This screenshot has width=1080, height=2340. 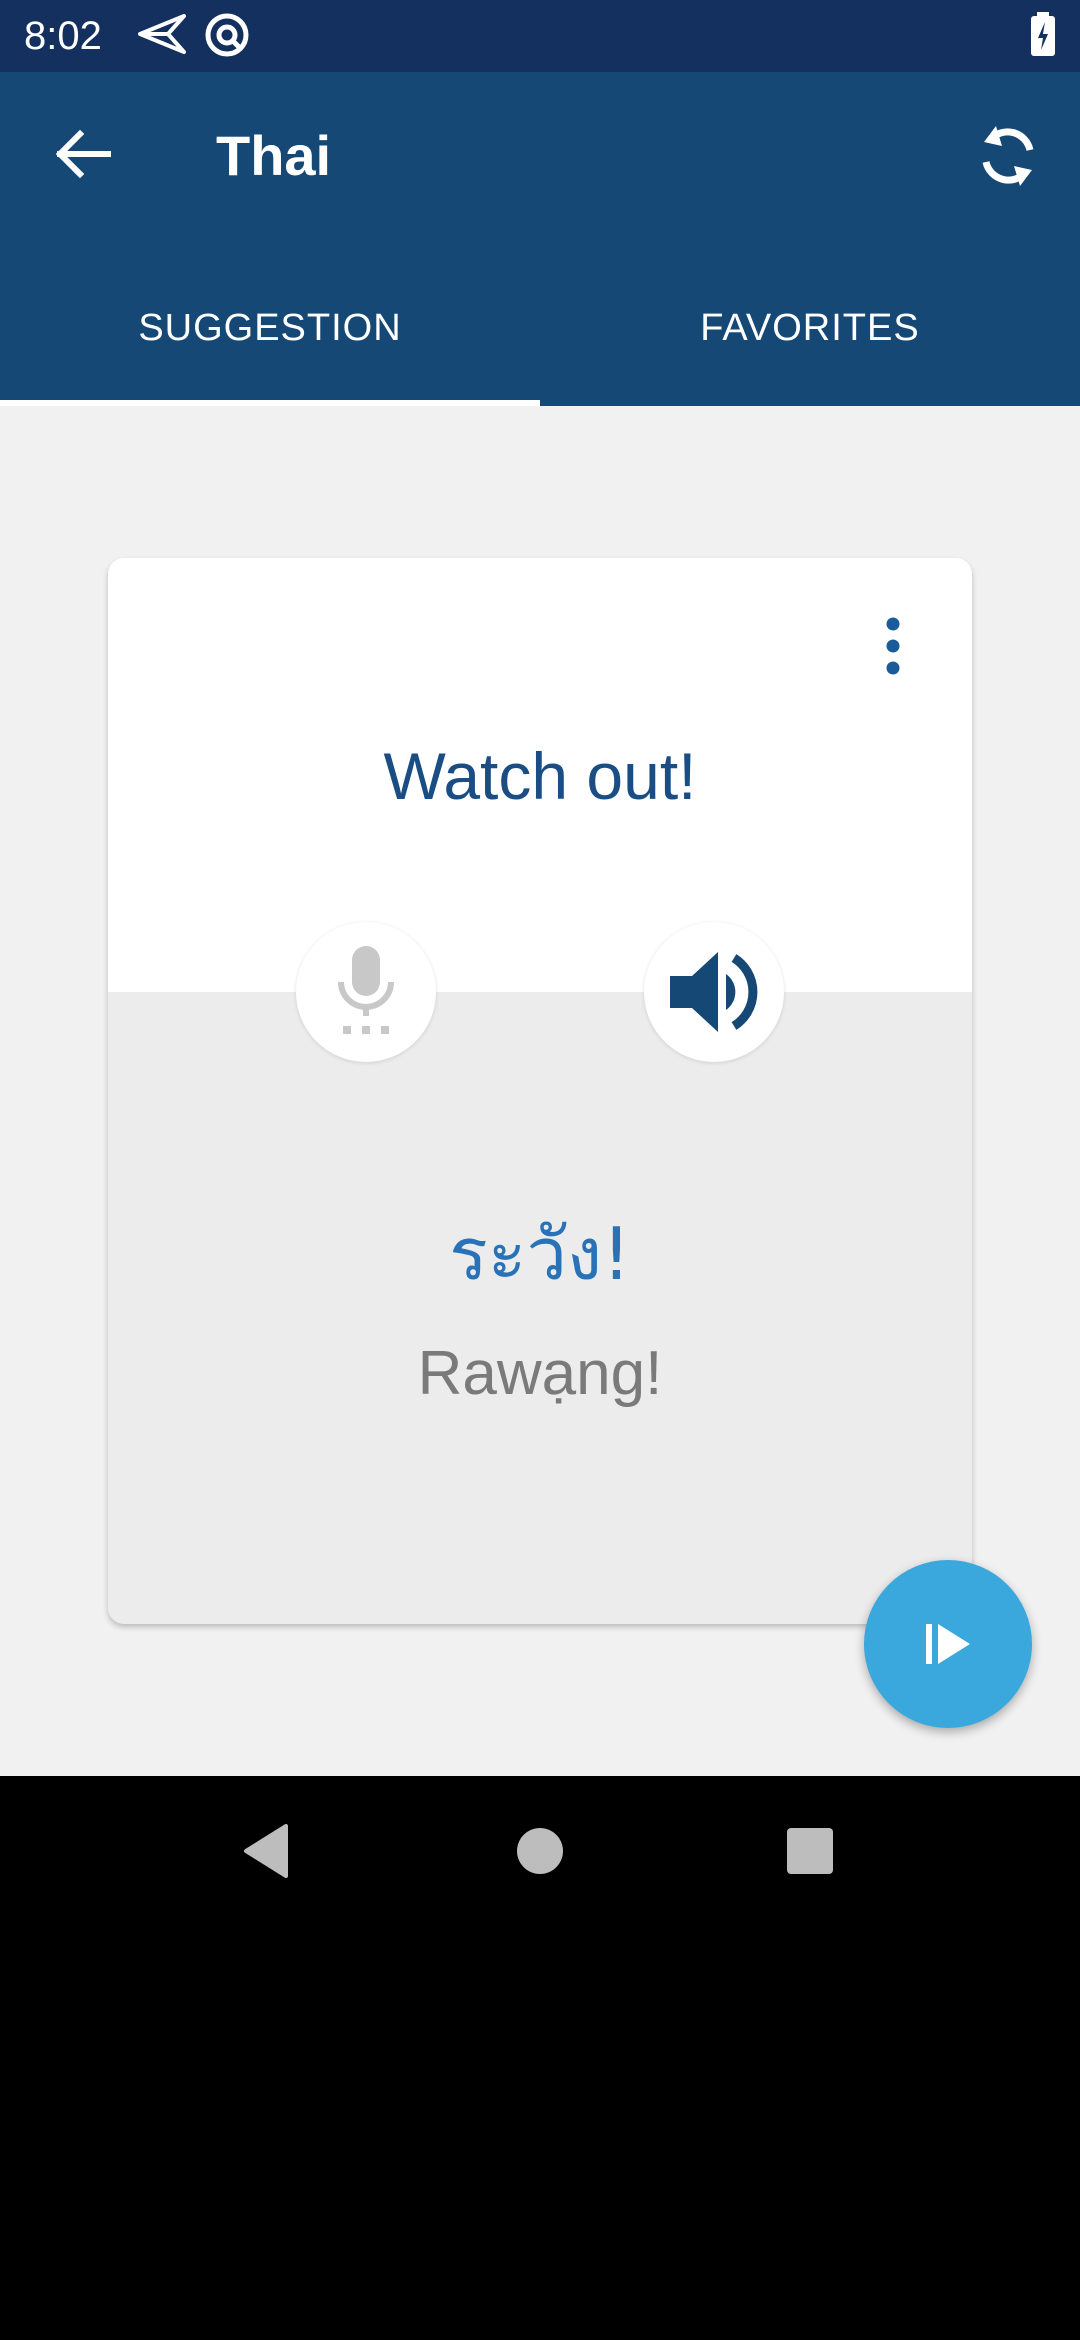 I want to click on next-phrase-button, so click(x=948, y=1644).